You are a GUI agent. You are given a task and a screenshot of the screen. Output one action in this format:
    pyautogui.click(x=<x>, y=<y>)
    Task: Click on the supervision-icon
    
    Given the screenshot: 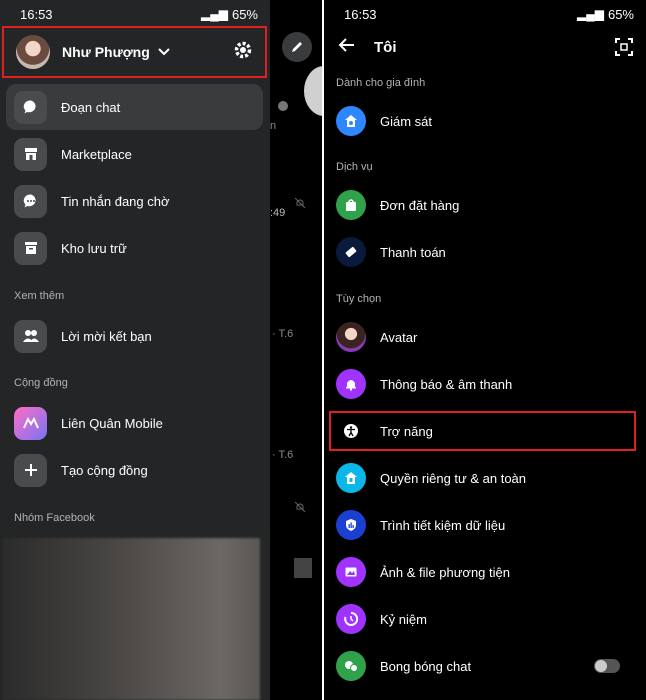 What is the action you would take?
    pyautogui.click(x=351, y=121)
    